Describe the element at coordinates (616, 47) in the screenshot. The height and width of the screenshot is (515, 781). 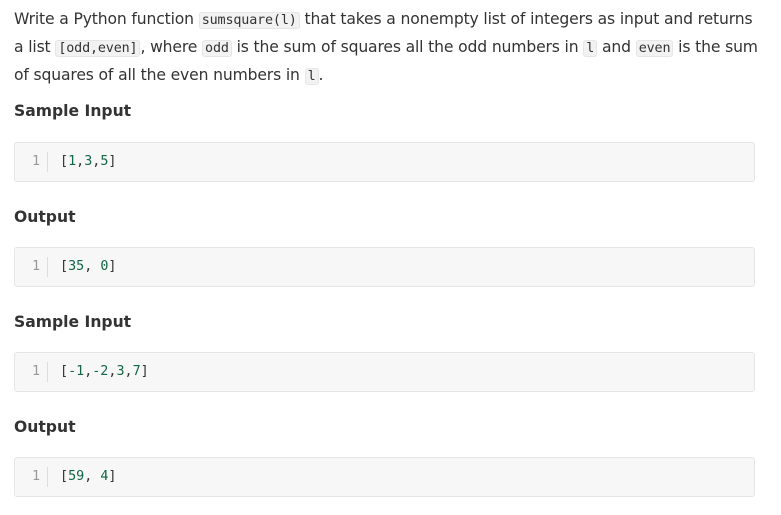
I see `desc-text: and` at that location.